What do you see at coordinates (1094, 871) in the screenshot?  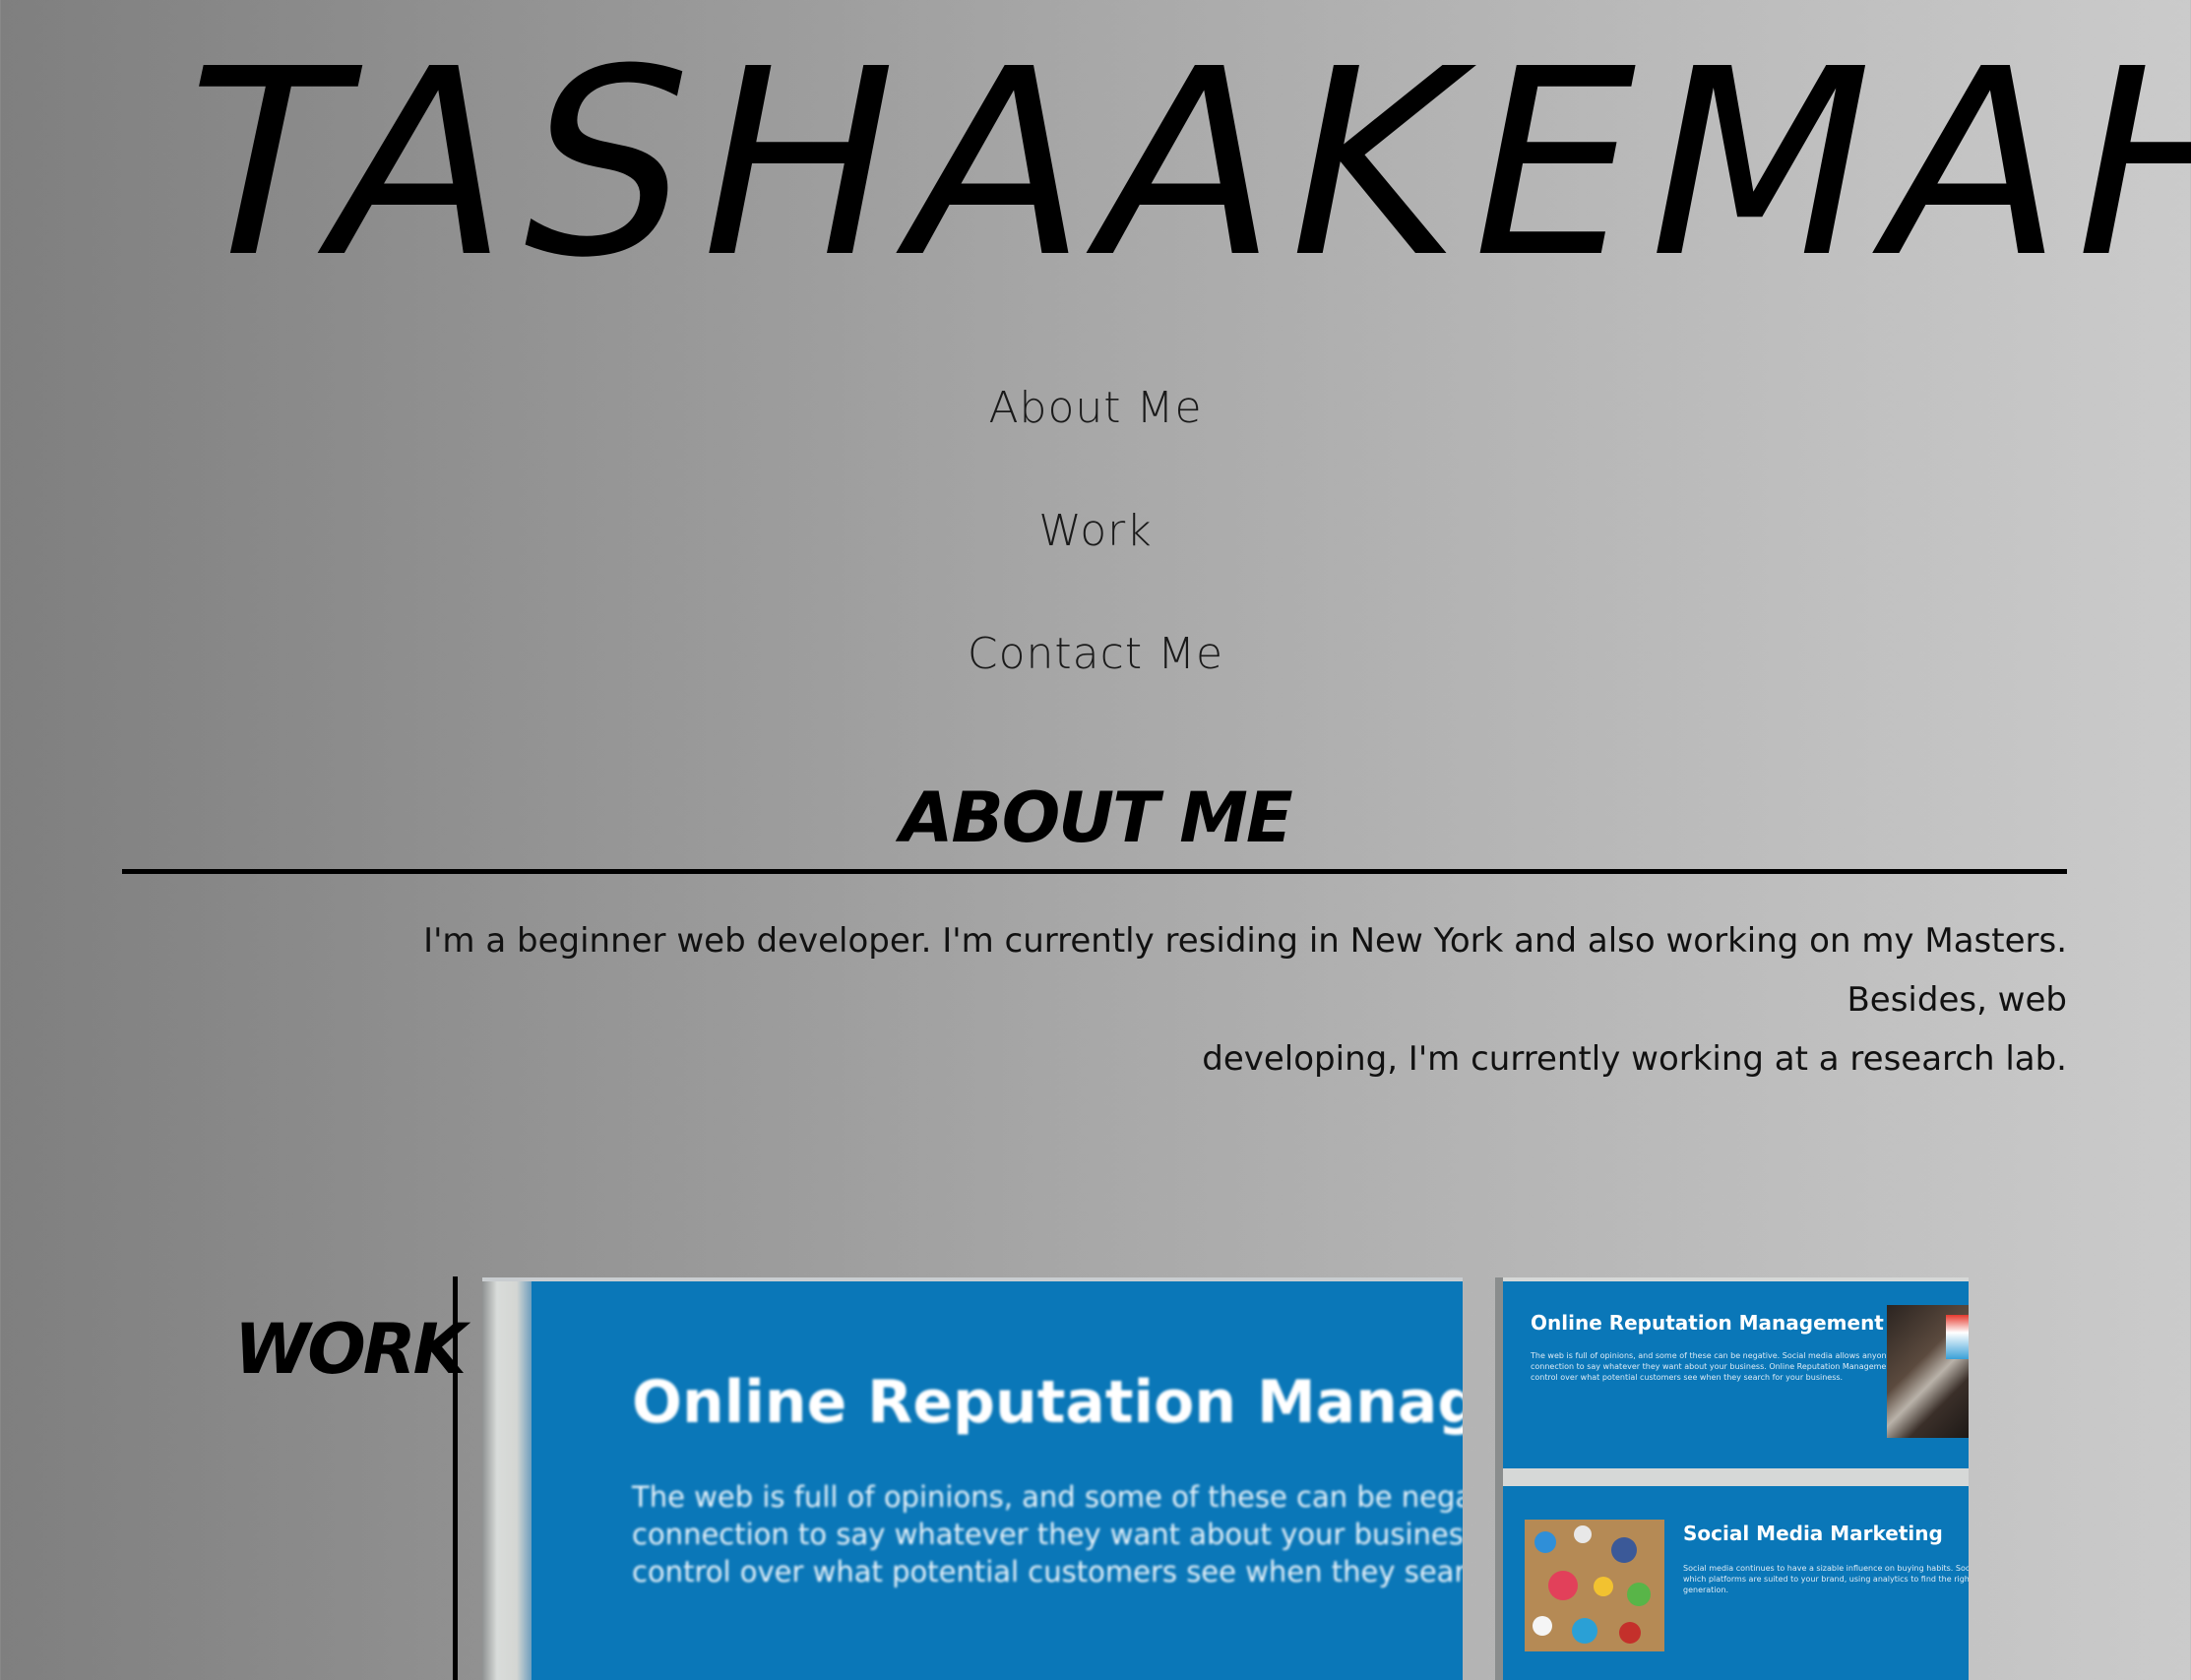 I see `about-divider` at bounding box center [1094, 871].